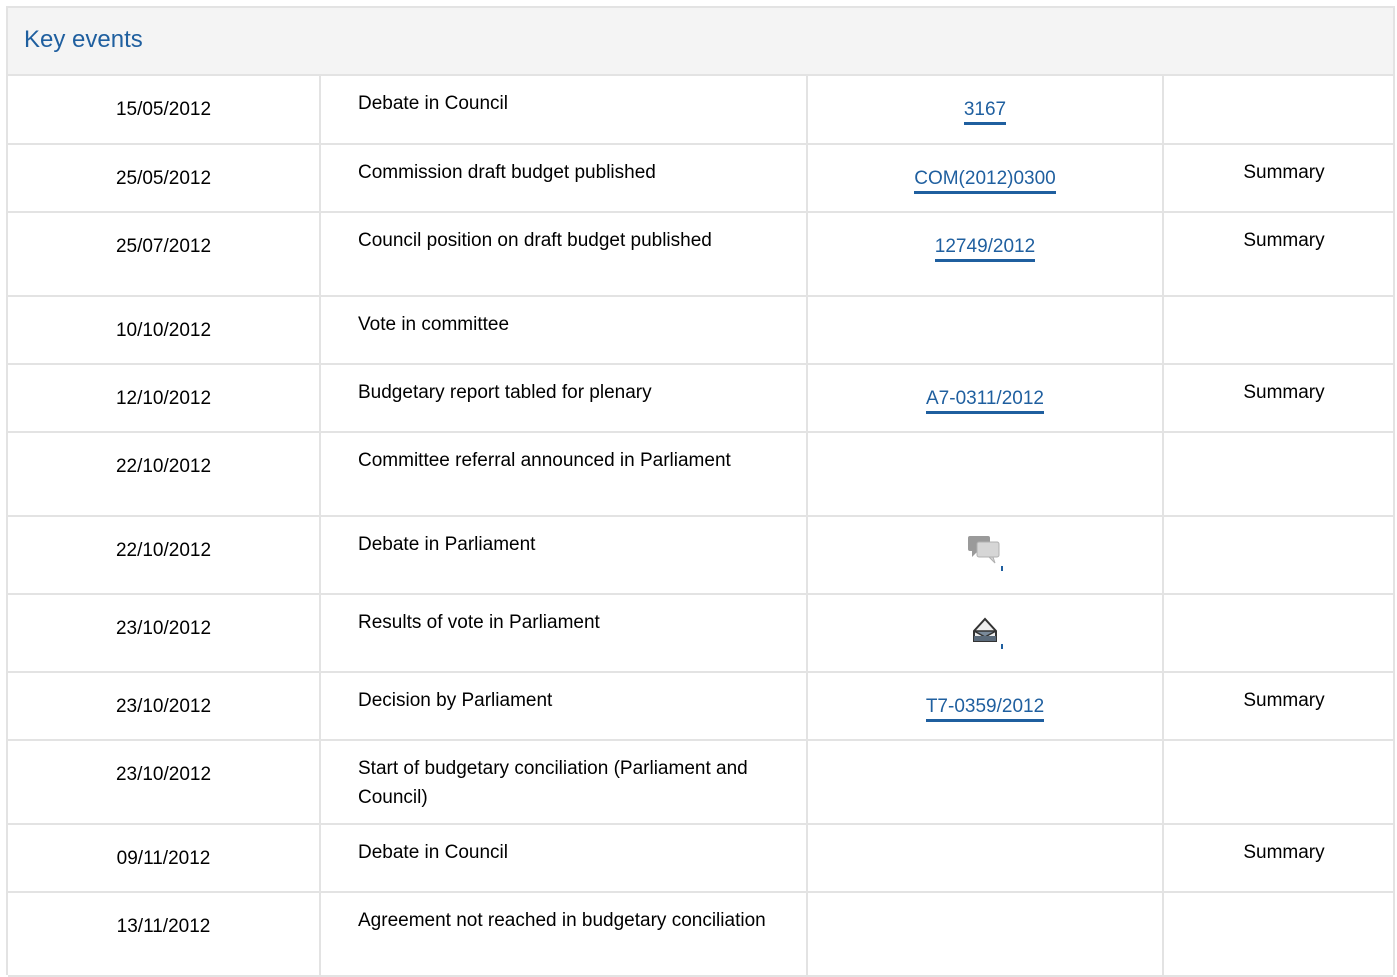 This screenshot has height=977, width=1397. Describe the element at coordinates (700, 42) in the screenshot. I see `panel-header: Key events` at that location.